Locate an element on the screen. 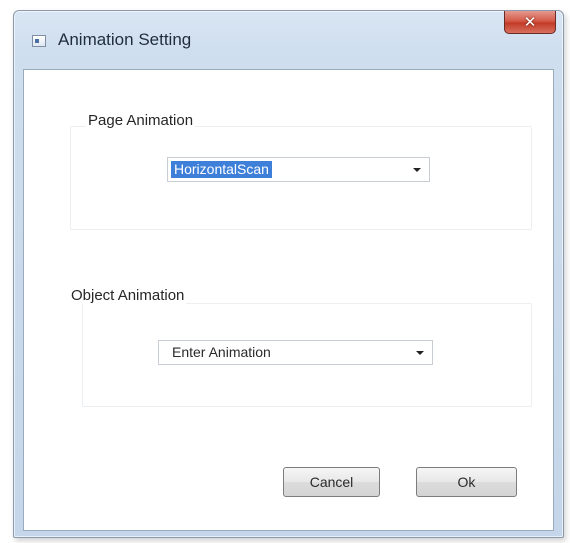 Image resolution: width=570 pixels, height=543 pixels. ok-button: Ok is located at coordinates (466, 482).